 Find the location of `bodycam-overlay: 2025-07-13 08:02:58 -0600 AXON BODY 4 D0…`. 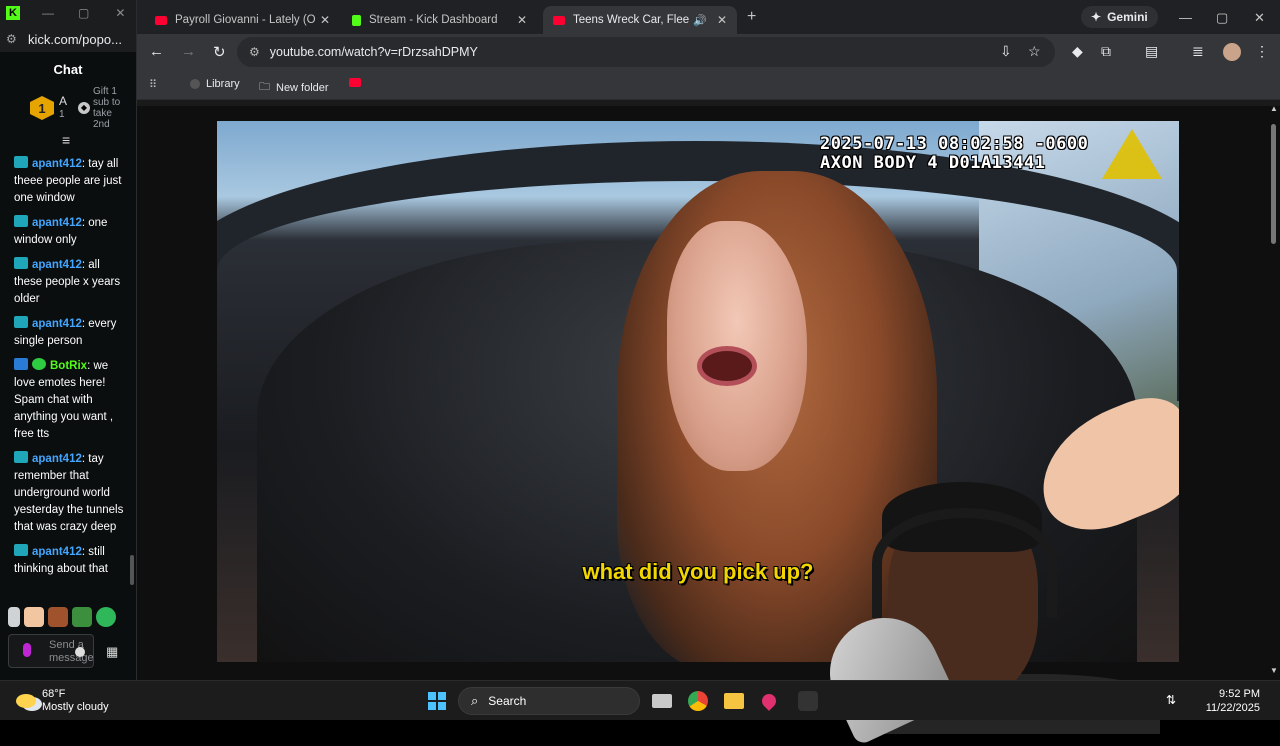

bodycam-overlay: 2025-07-13 08:02:58 -0600 AXON BODY 4 D0… is located at coordinates (954, 154).